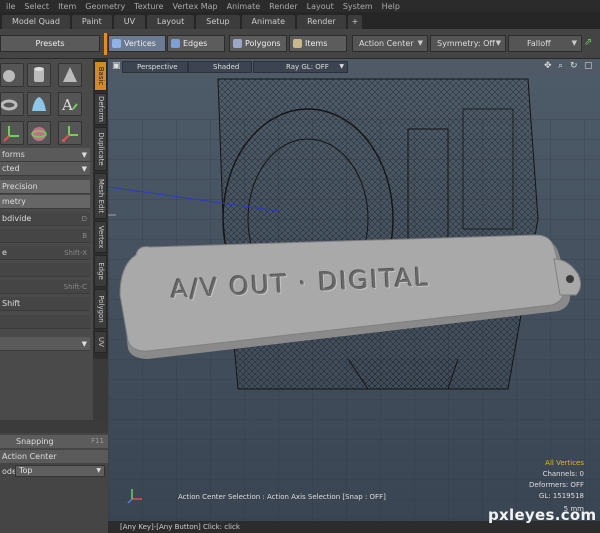 The image size is (600, 533). What do you see at coordinates (70, 75) in the screenshot?
I see `cone-tool-icon` at bounding box center [70, 75].